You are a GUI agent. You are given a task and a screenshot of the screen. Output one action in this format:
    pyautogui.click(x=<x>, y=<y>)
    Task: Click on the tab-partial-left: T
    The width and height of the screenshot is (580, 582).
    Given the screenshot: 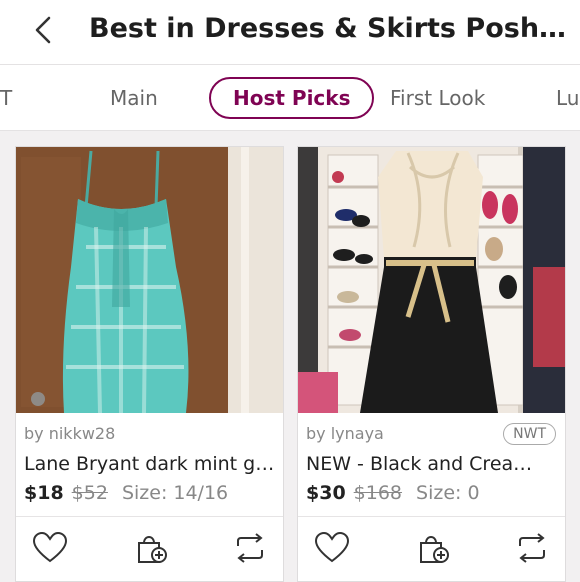 What is the action you would take?
    pyautogui.click(x=6, y=98)
    